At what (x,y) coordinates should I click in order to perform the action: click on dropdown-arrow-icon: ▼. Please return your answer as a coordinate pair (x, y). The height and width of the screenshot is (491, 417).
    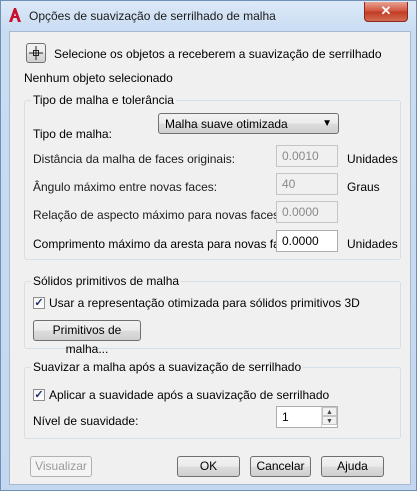
    Looking at the image, I should click on (327, 123).